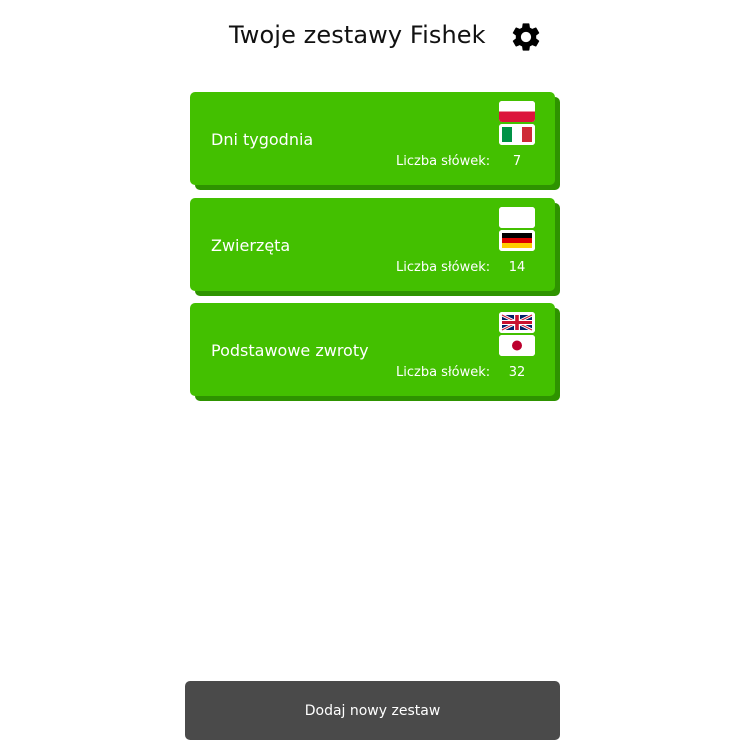  What do you see at coordinates (290, 350) in the screenshot?
I see `set-name: Podstawowe zwroty` at bounding box center [290, 350].